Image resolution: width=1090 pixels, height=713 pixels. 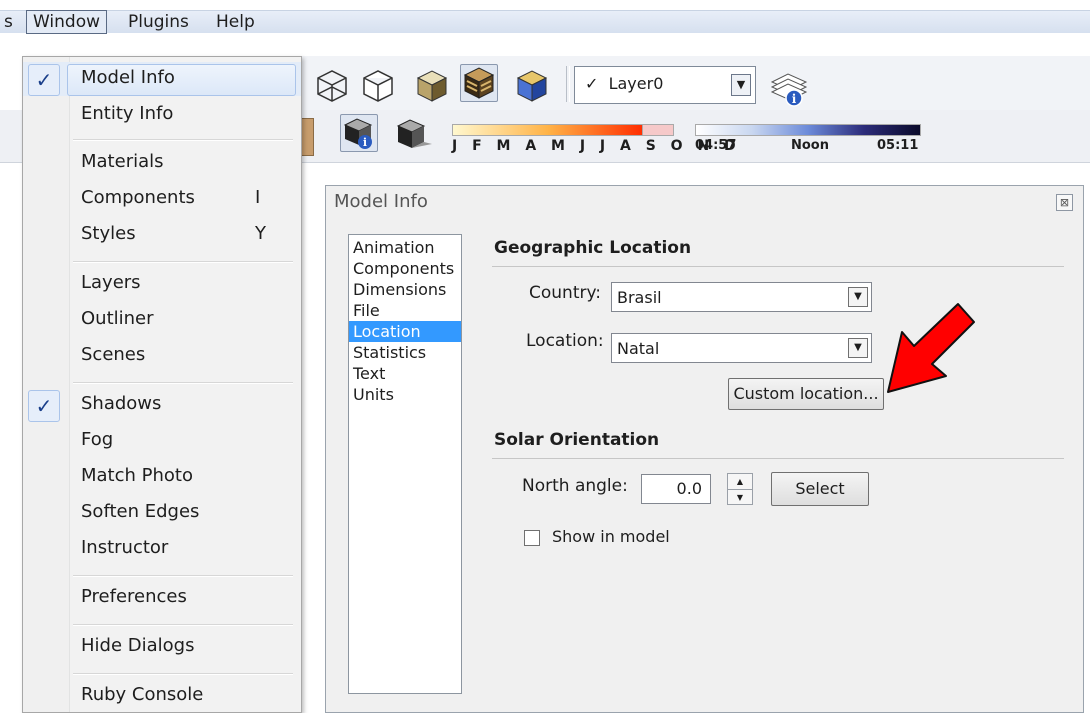 I want to click on red-arrow-icon, so click(x=931, y=348).